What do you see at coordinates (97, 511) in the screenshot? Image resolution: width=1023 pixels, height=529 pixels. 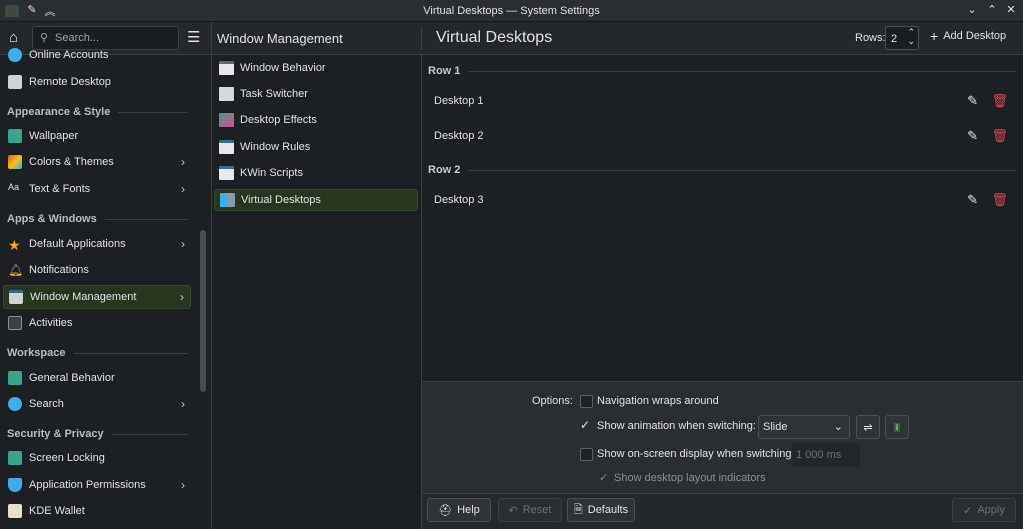 I see `sidebar-item-kde-wallet: KDE Wallet` at bounding box center [97, 511].